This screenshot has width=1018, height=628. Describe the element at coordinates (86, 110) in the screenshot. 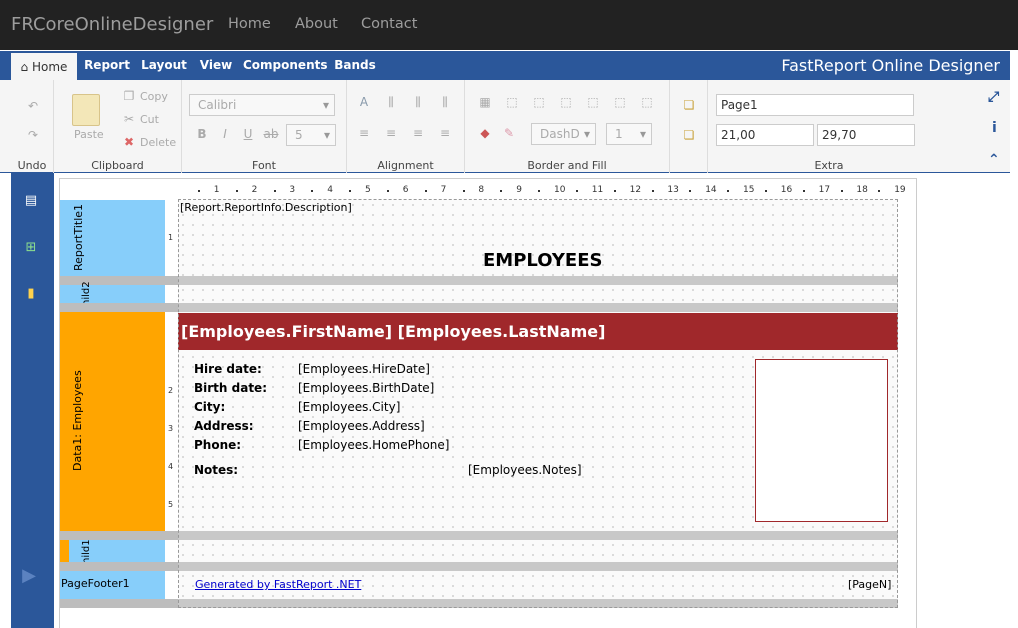

I see `paste-icon` at that location.